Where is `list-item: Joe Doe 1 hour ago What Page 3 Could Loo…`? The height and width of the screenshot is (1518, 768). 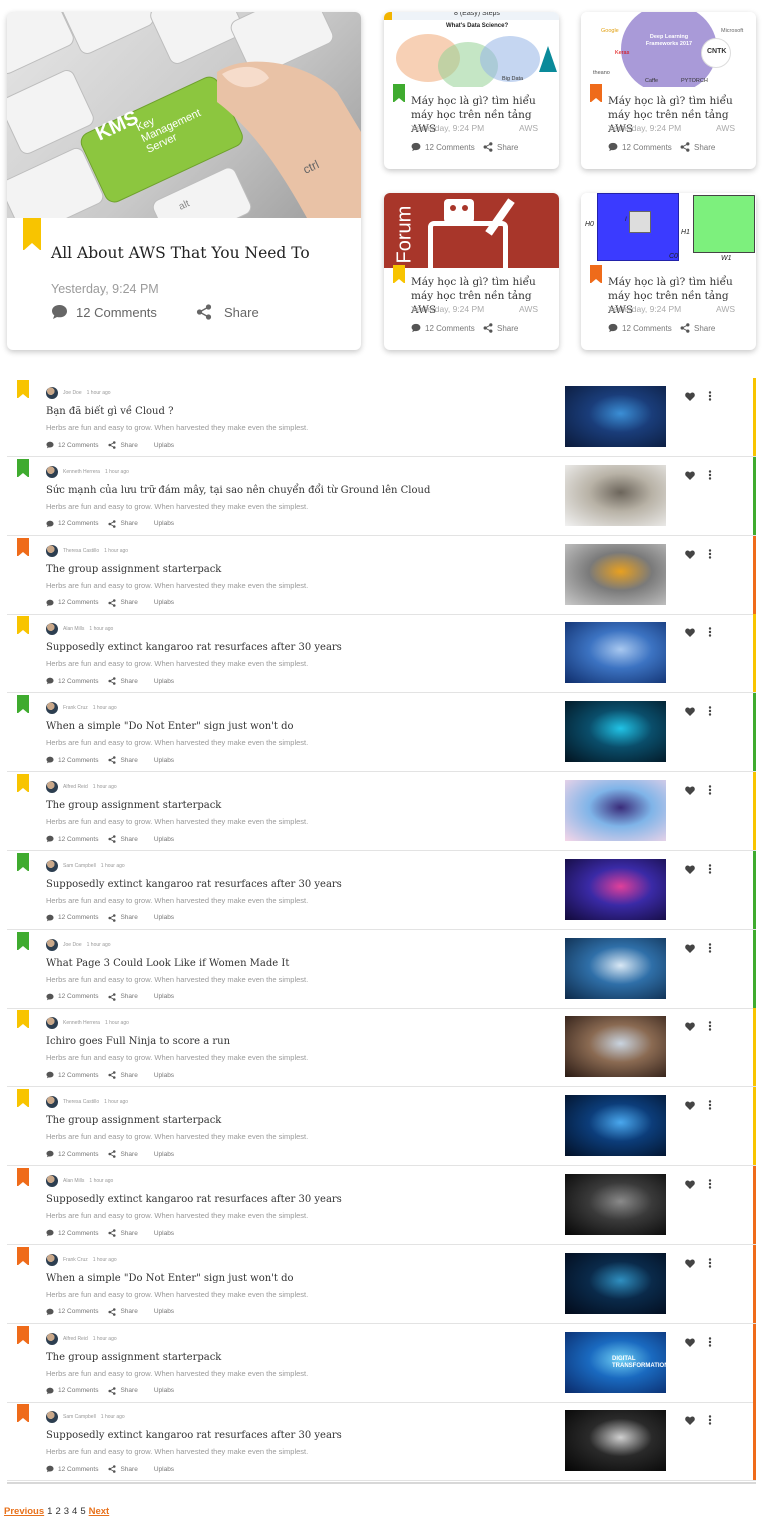 list-item: Joe Doe 1 hour ago What Page 3 Could Loo… is located at coordinates (381, 969).